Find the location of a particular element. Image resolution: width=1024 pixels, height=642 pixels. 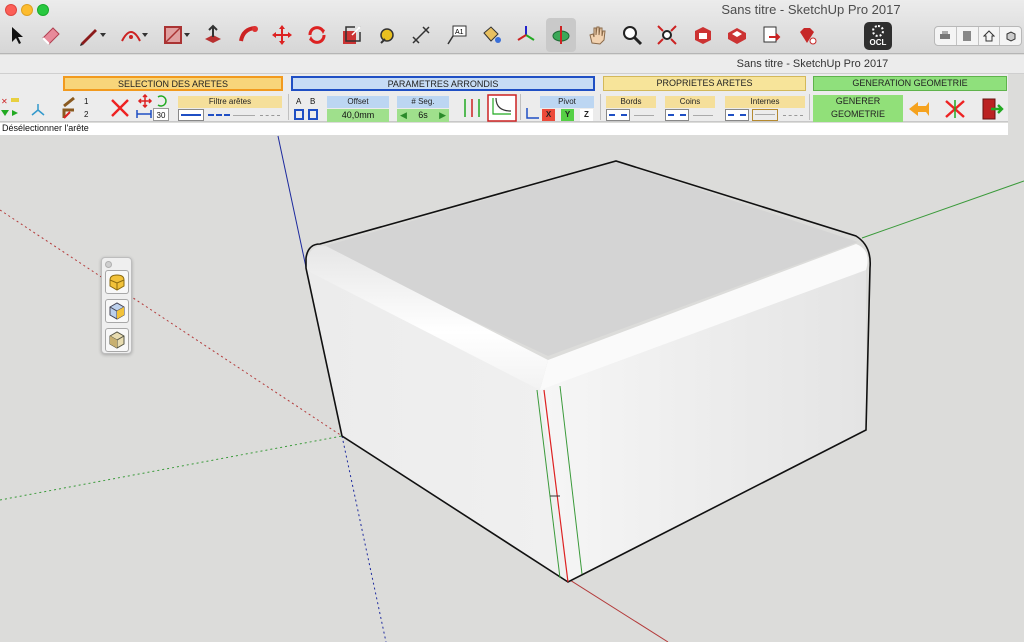

home-icon is located at coordinates (988, 36).